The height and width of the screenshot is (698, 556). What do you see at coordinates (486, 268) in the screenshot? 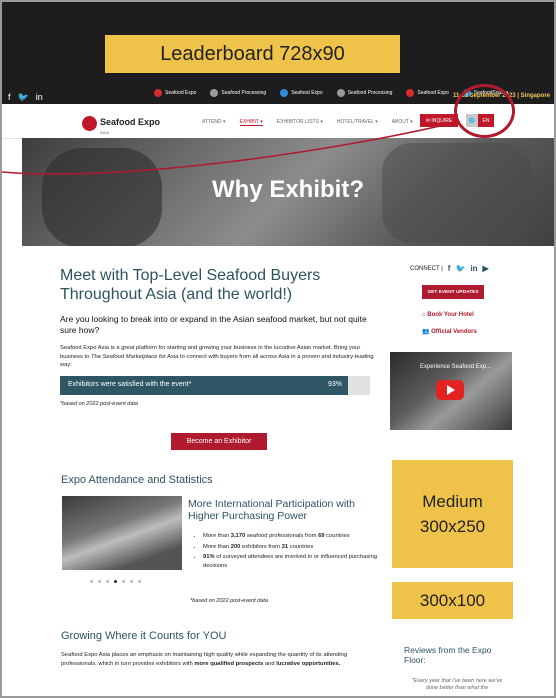
I see `youtube-icon: ▶` at bounding box center [486, 268].